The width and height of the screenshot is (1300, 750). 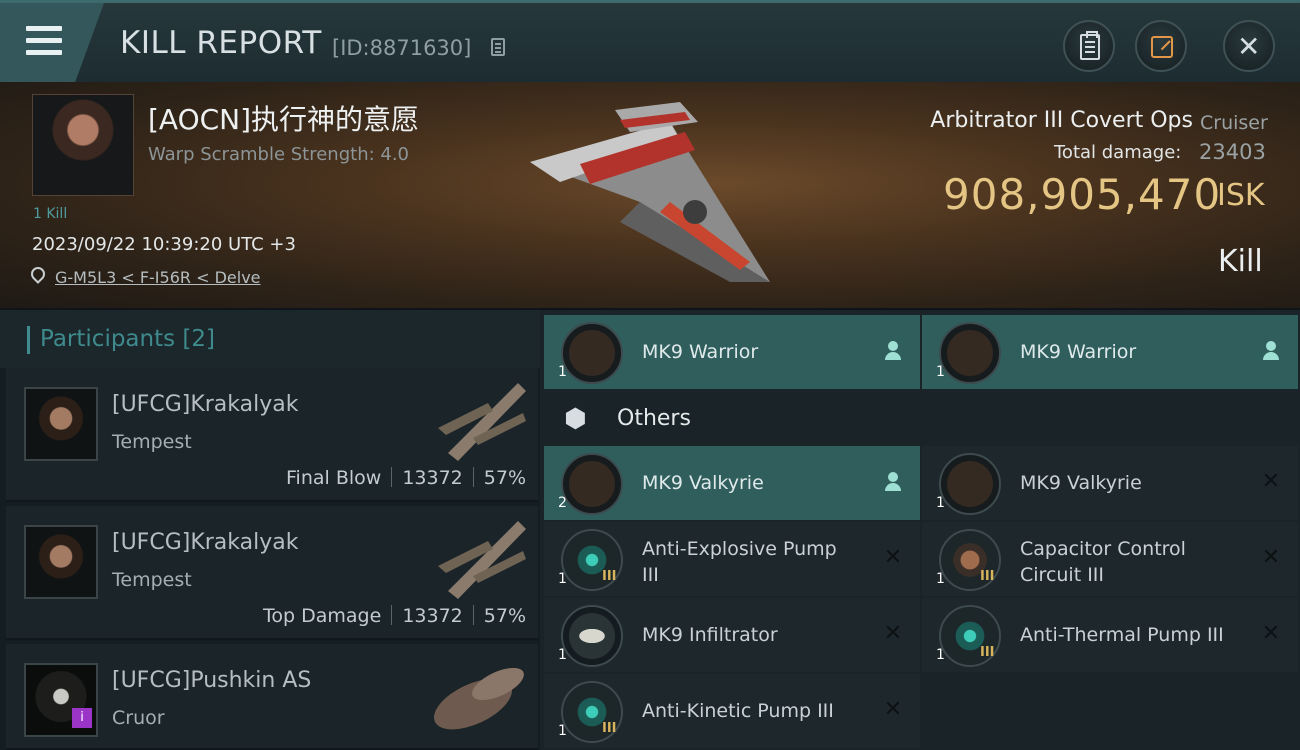 I want to click on participant-tag: Final Blow, so click(x=334, y=478).